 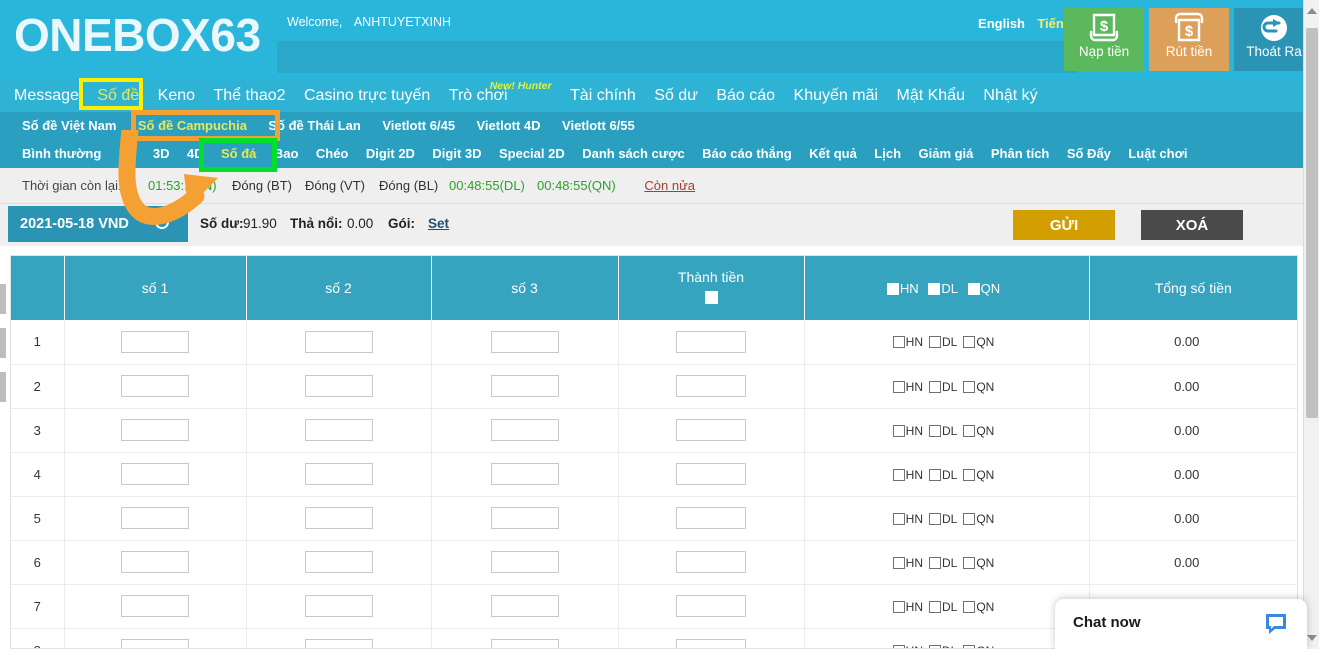 I want to click on header-region-hn-checkbox, so click(x=892, y=289).